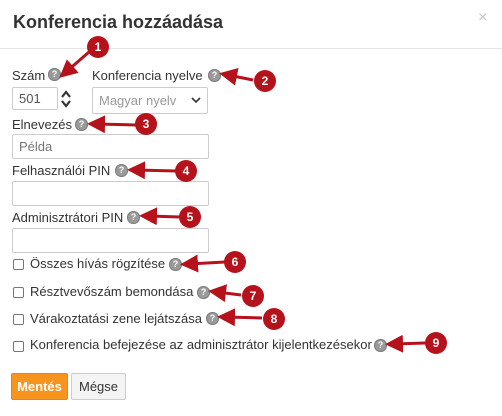 This screenshot has height=416, width=502. What do you see at coordinates (265, 81) in the screenshot?
I see `annotation-badge-2: 2` at bounding box center [265, 81].